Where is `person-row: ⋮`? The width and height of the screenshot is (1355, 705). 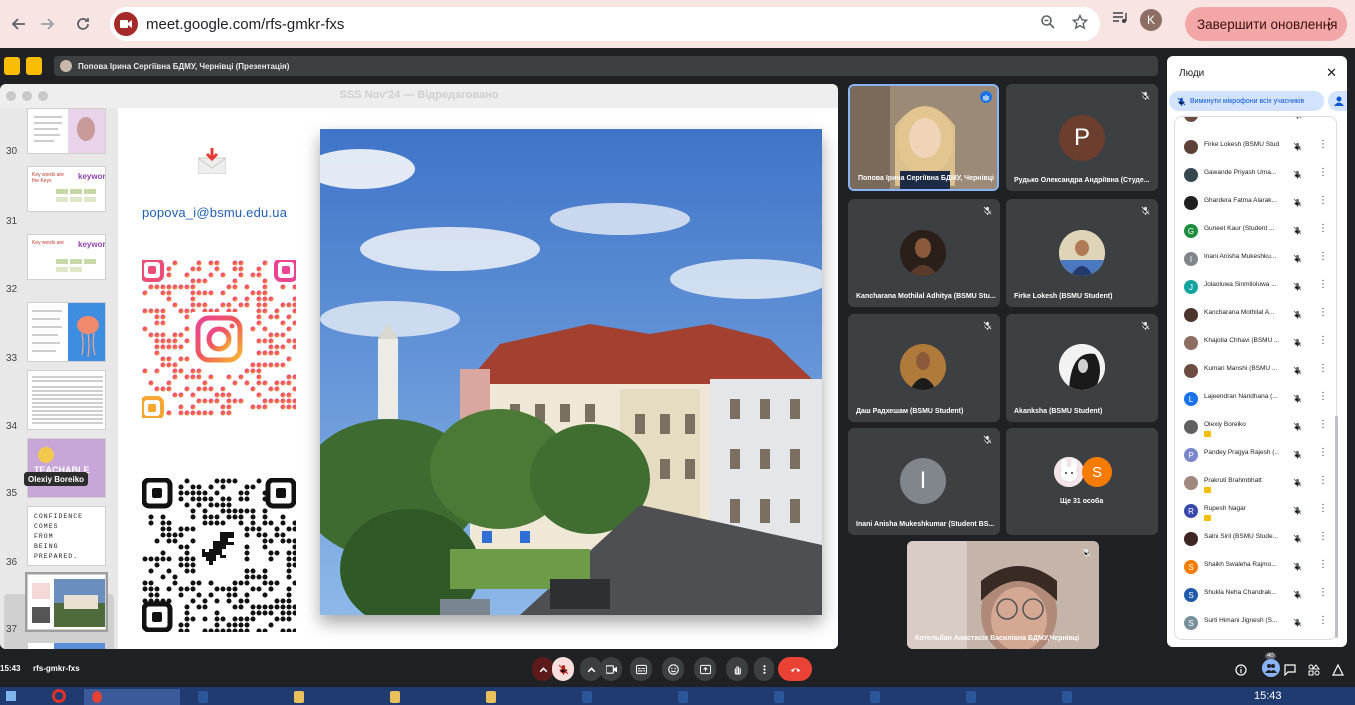 person-row: ⋮ is located at coordinates (1255, 122).